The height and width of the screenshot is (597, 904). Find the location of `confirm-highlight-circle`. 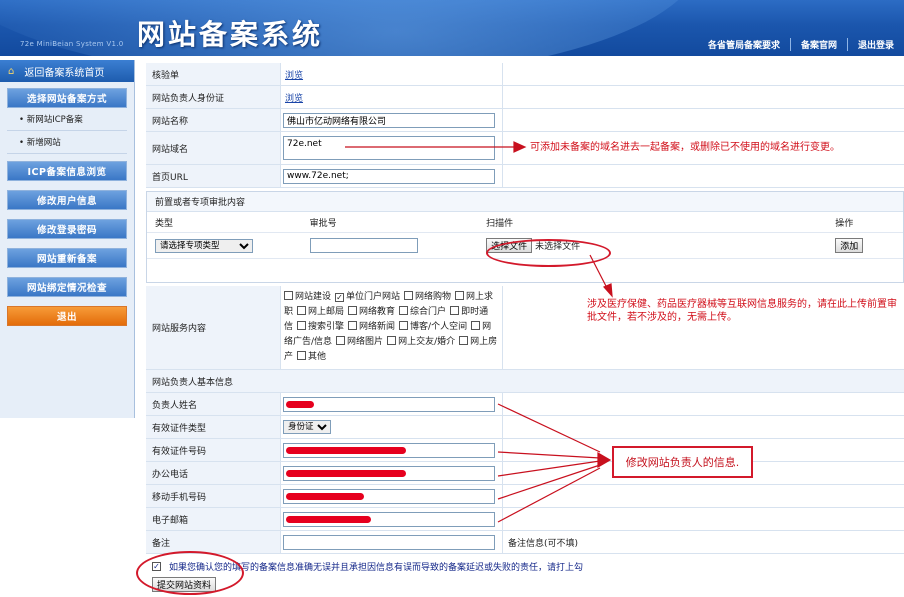

confirm-highlight-circle is located at coordinates (190, 573).